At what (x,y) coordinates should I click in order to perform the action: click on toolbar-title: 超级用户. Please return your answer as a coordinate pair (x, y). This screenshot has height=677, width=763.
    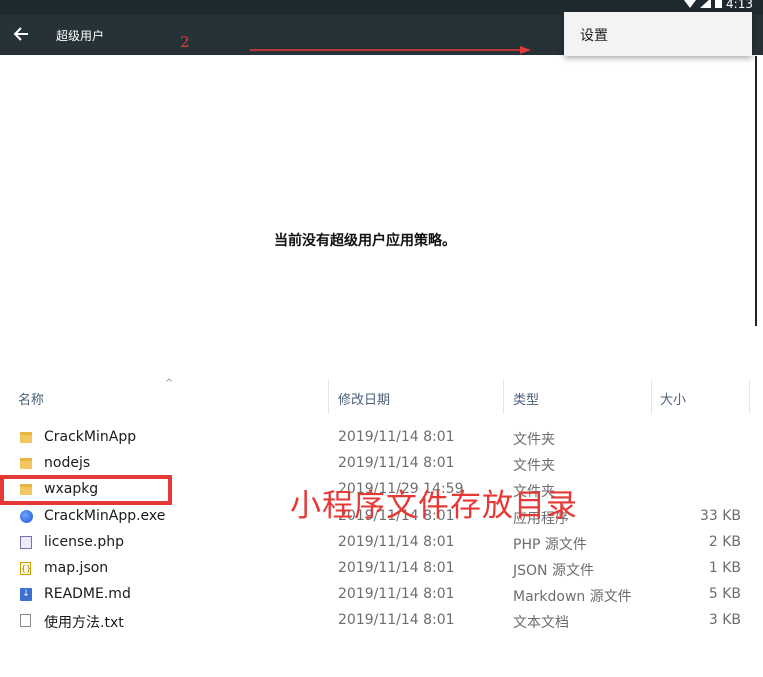
    Looking at the image, I should click on (80, 36).